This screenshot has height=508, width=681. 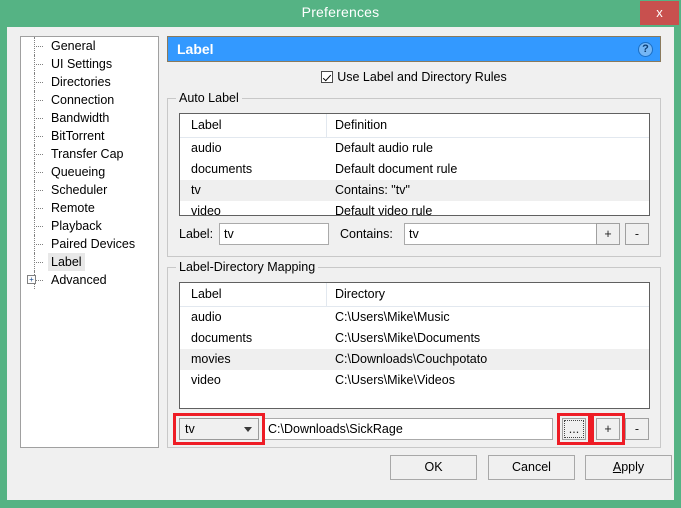 I want to click on sidebar-item-label: Remote, so click(x=73, y=208).